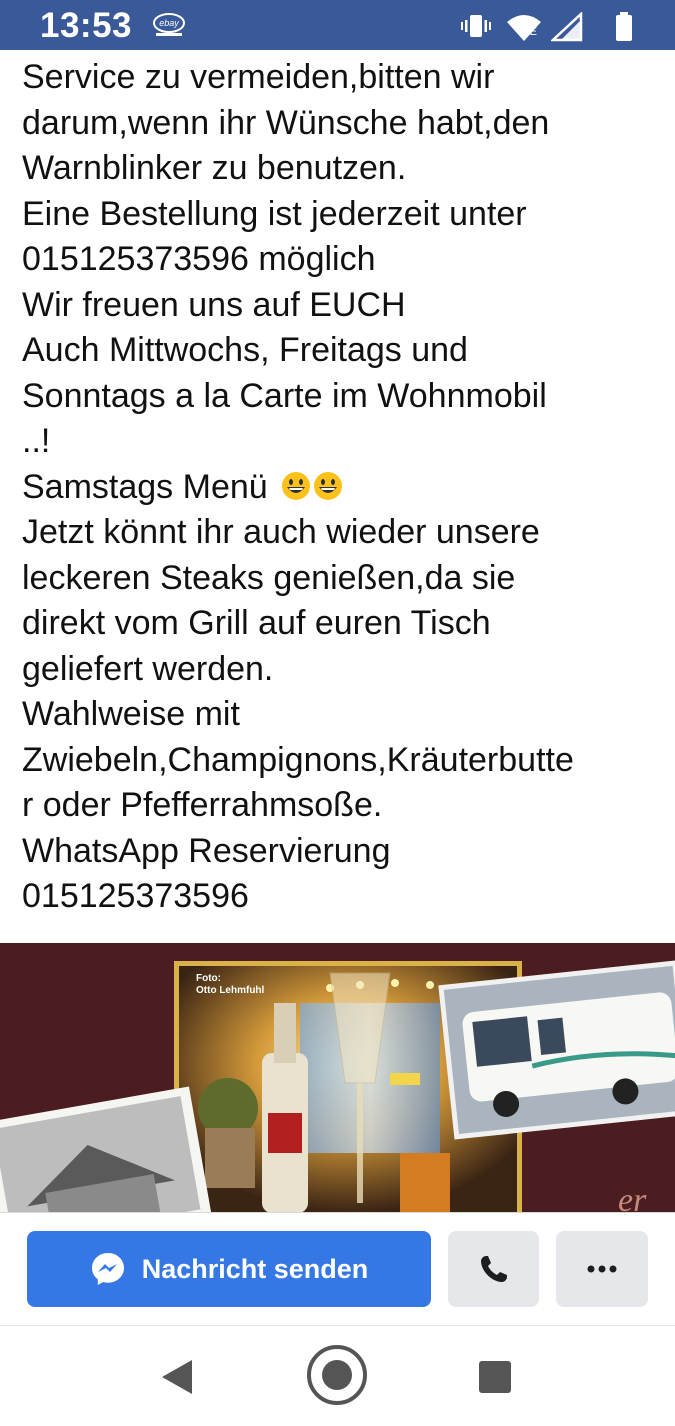  What do you see at coordinates (86, 25) in the screenshot?
I see `status-time: 13:53` at bounding box center [86, 25].